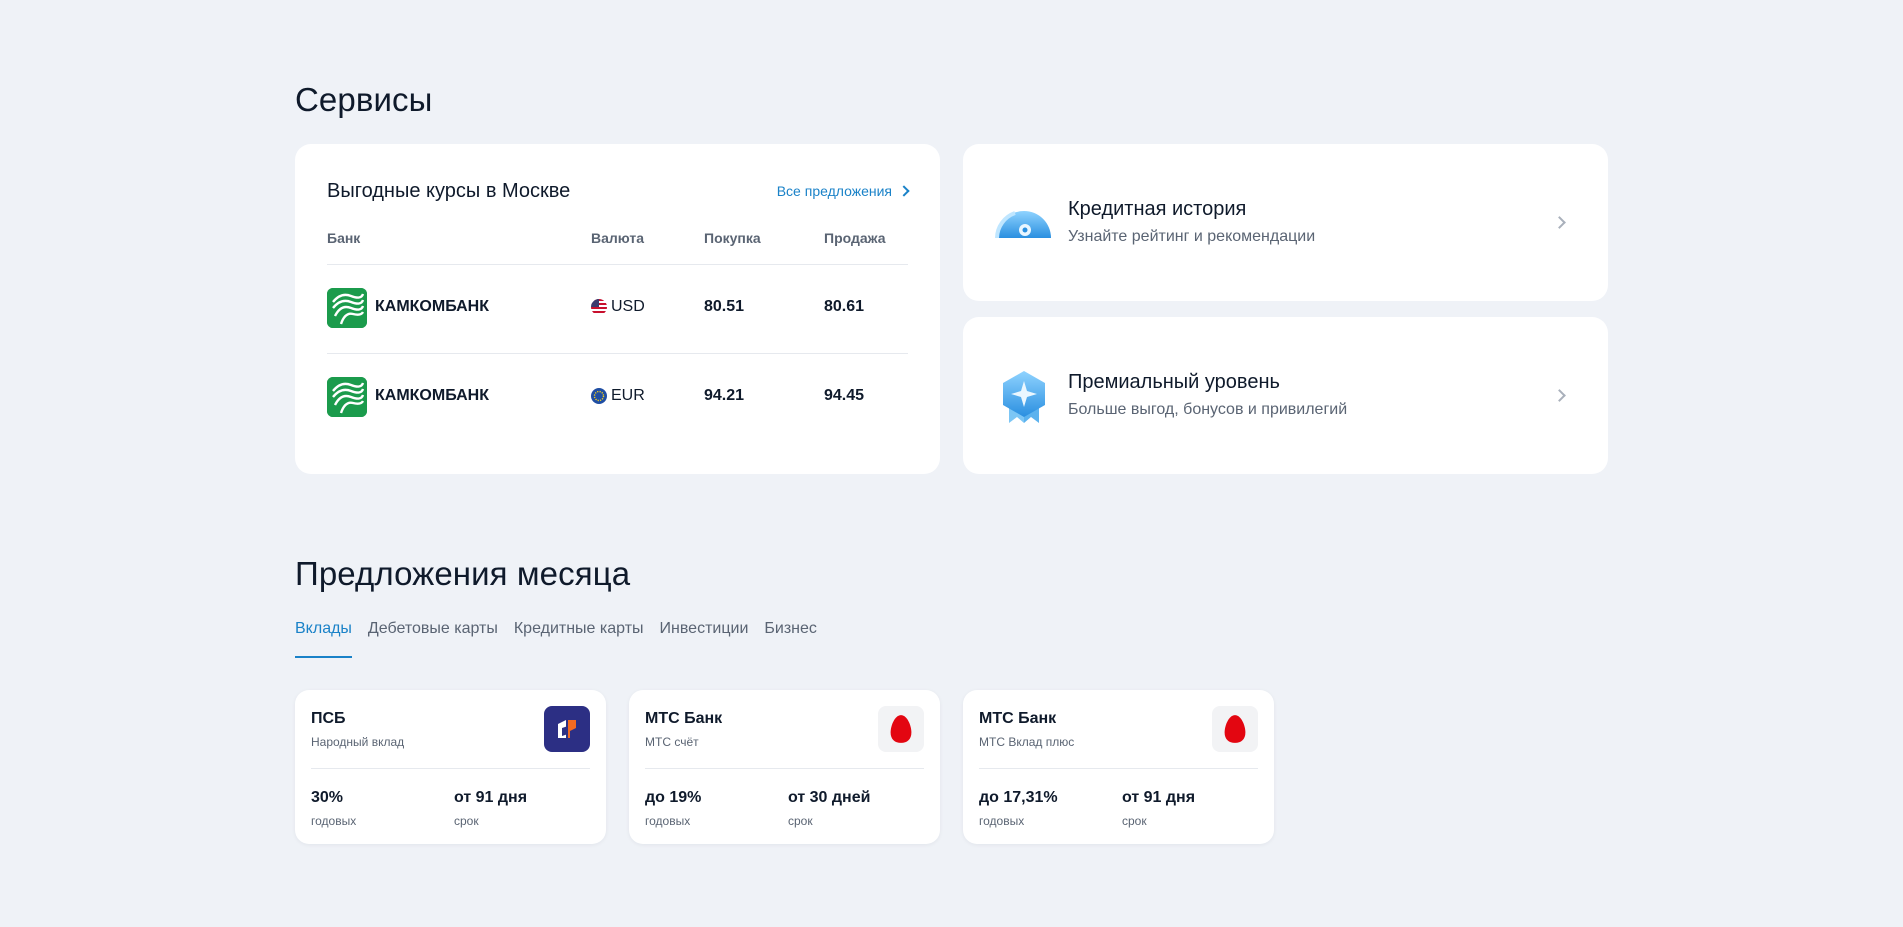 This screenshot has height=927, width=1903. I want to click on rates-title: Выгодные курсы в Москве, so click(449, 191).